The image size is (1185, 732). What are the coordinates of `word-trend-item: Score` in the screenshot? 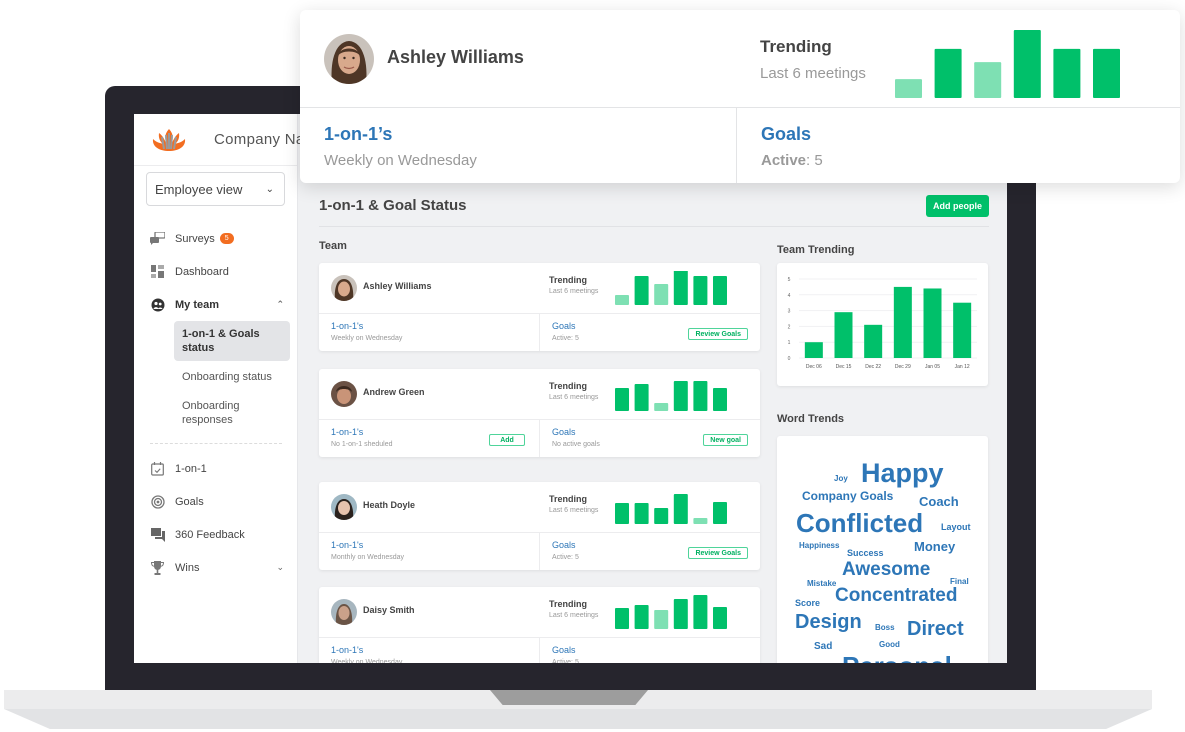 It's located at (807, 603).